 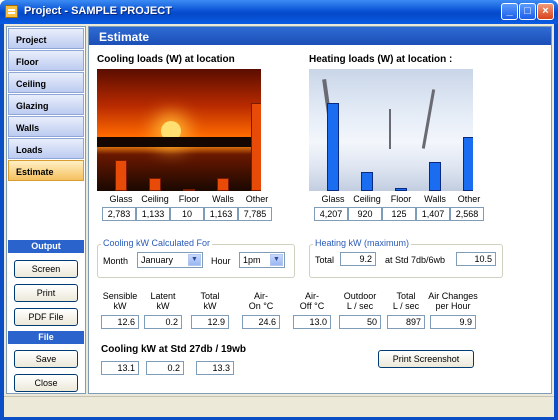 What do you see at coordinates (166, 59) in the screenshot?
I see `cooling-chart-title: Cooling loads (W) at location` at bounding box center [166, 59].